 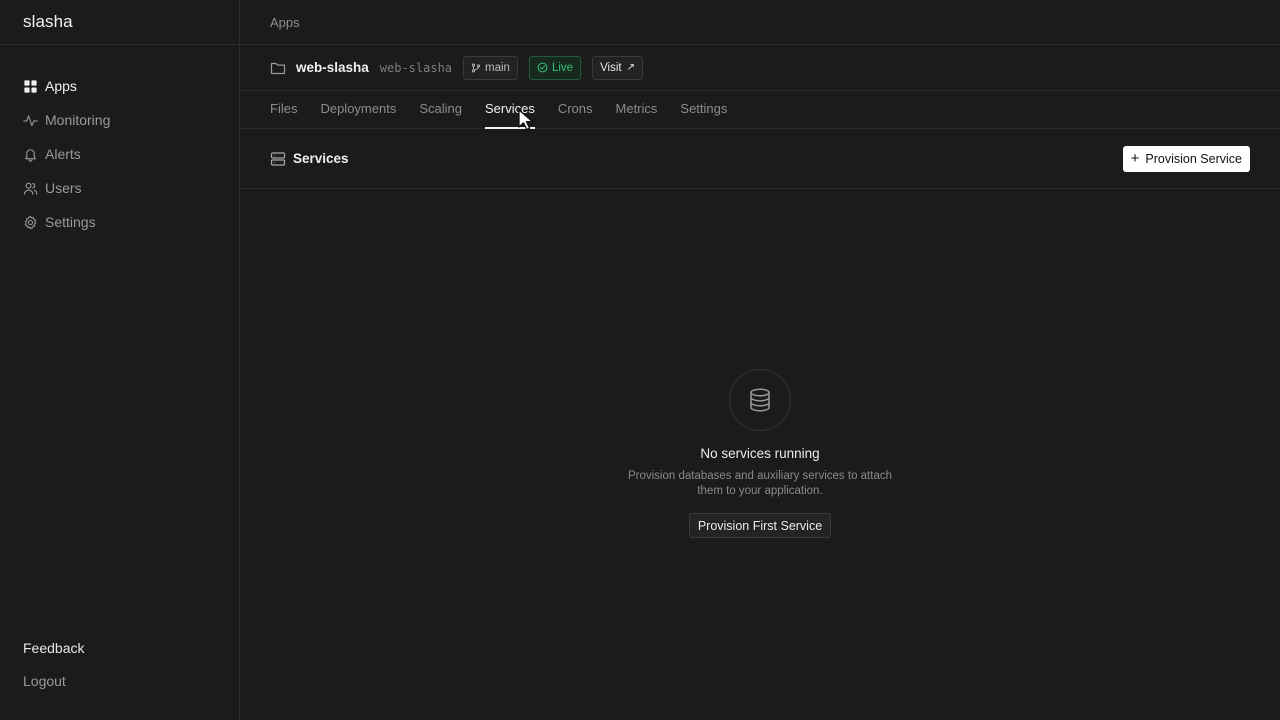 I want to click on visit-label: Visit, so click(x=611, y=67).